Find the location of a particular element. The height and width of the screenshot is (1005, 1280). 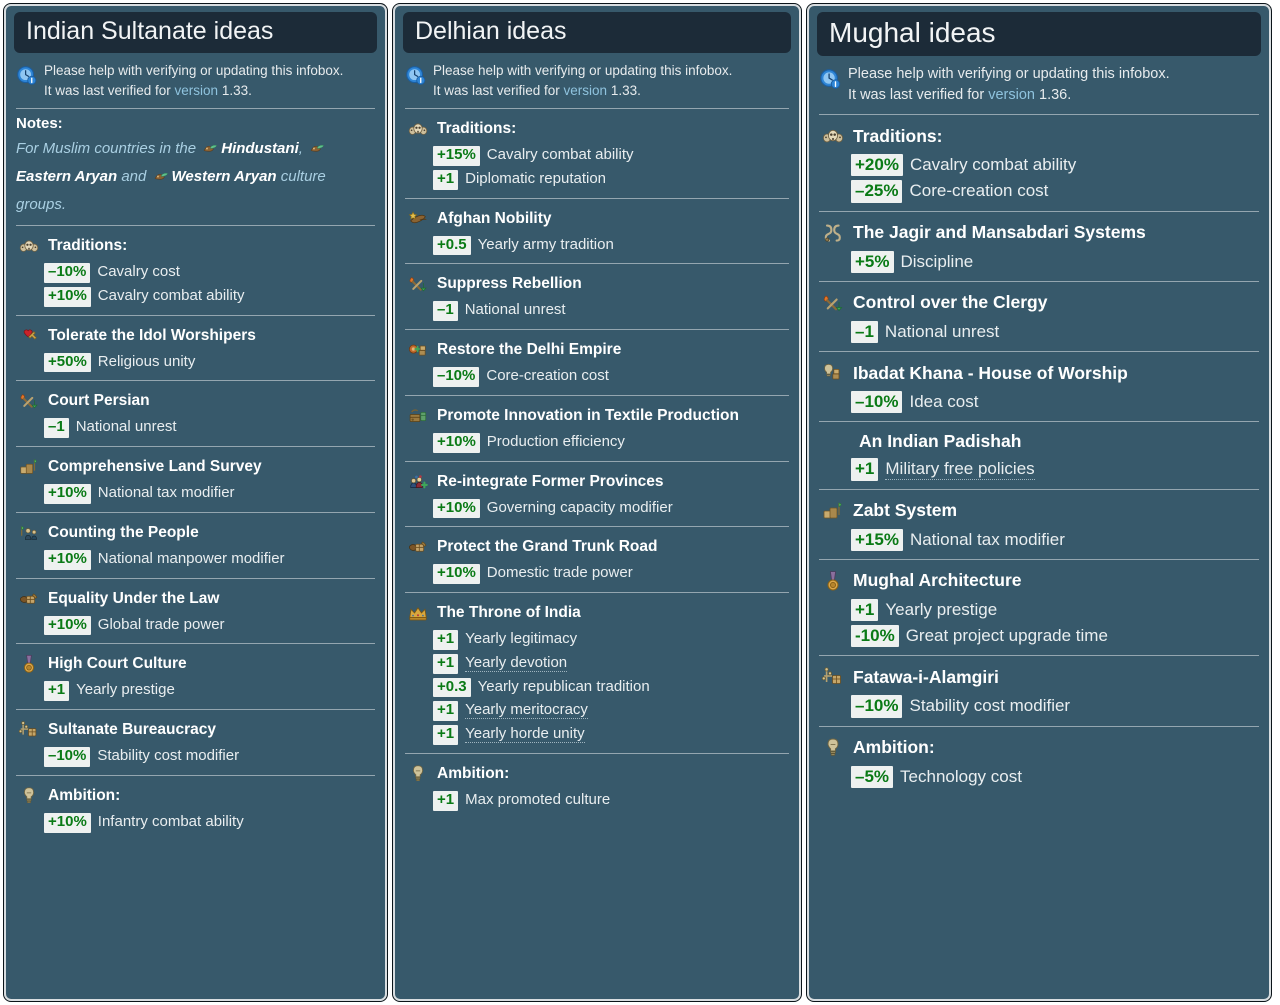

idea-group-name: Court Persian is located at coordinates (99, 401).